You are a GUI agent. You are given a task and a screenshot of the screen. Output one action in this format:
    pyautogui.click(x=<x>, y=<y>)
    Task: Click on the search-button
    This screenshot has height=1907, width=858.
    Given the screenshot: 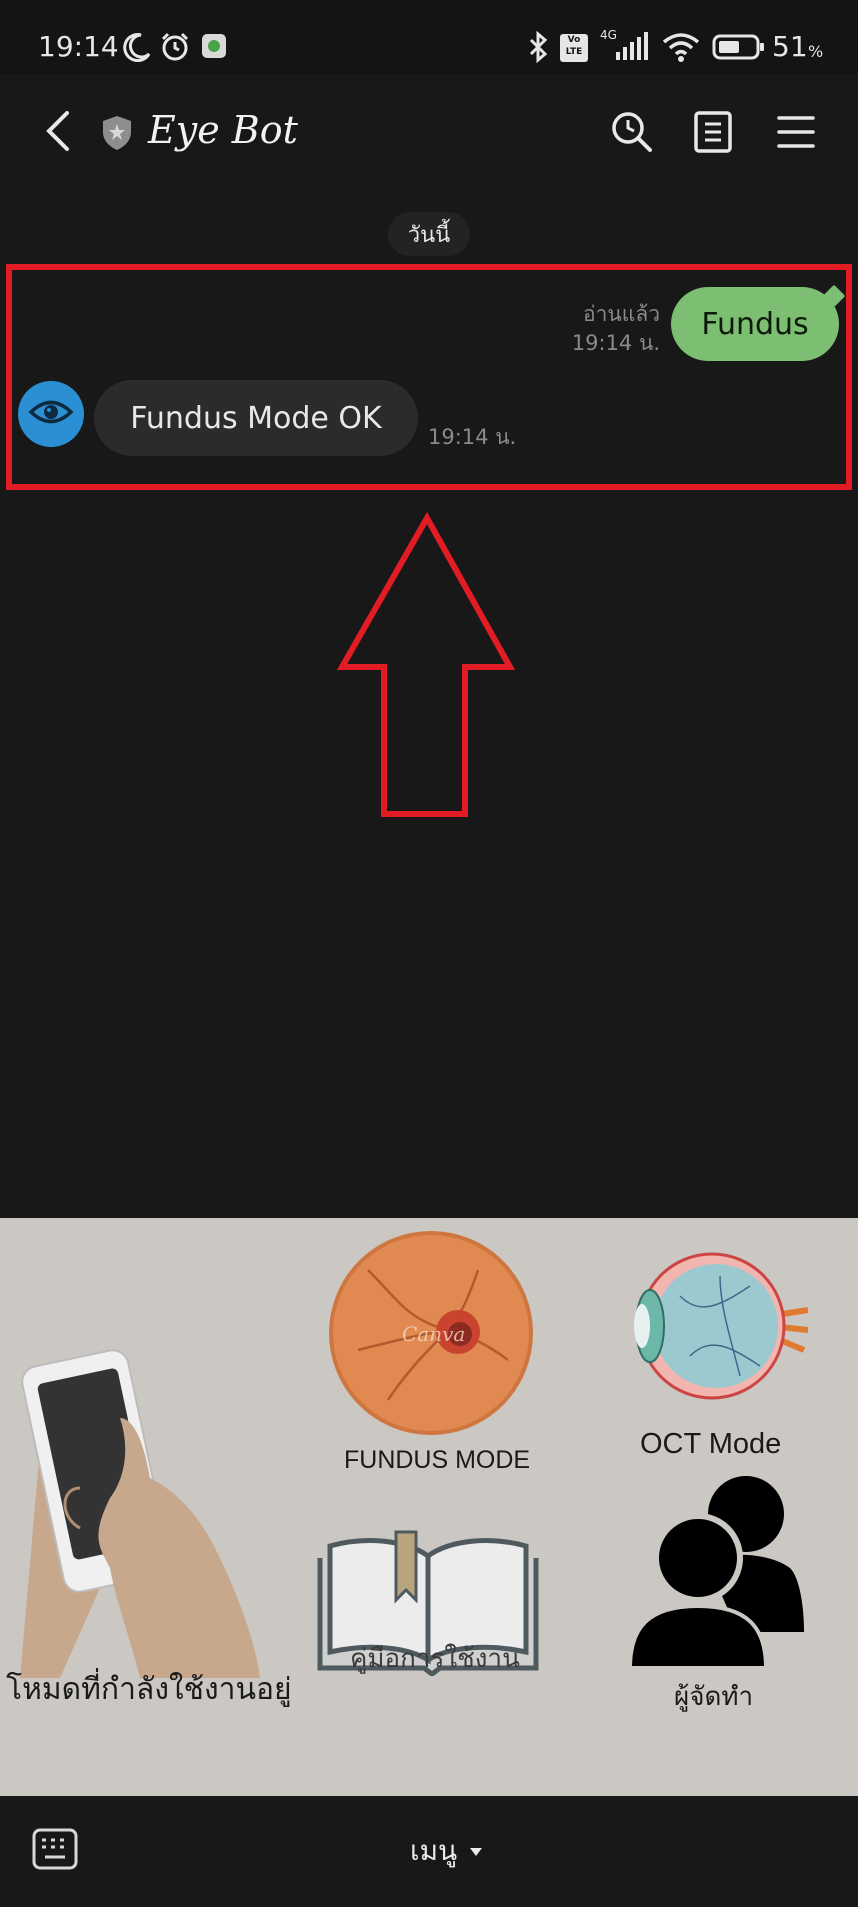 What is the action you would take?
    pyautogui.click(x=632, y=134)
    